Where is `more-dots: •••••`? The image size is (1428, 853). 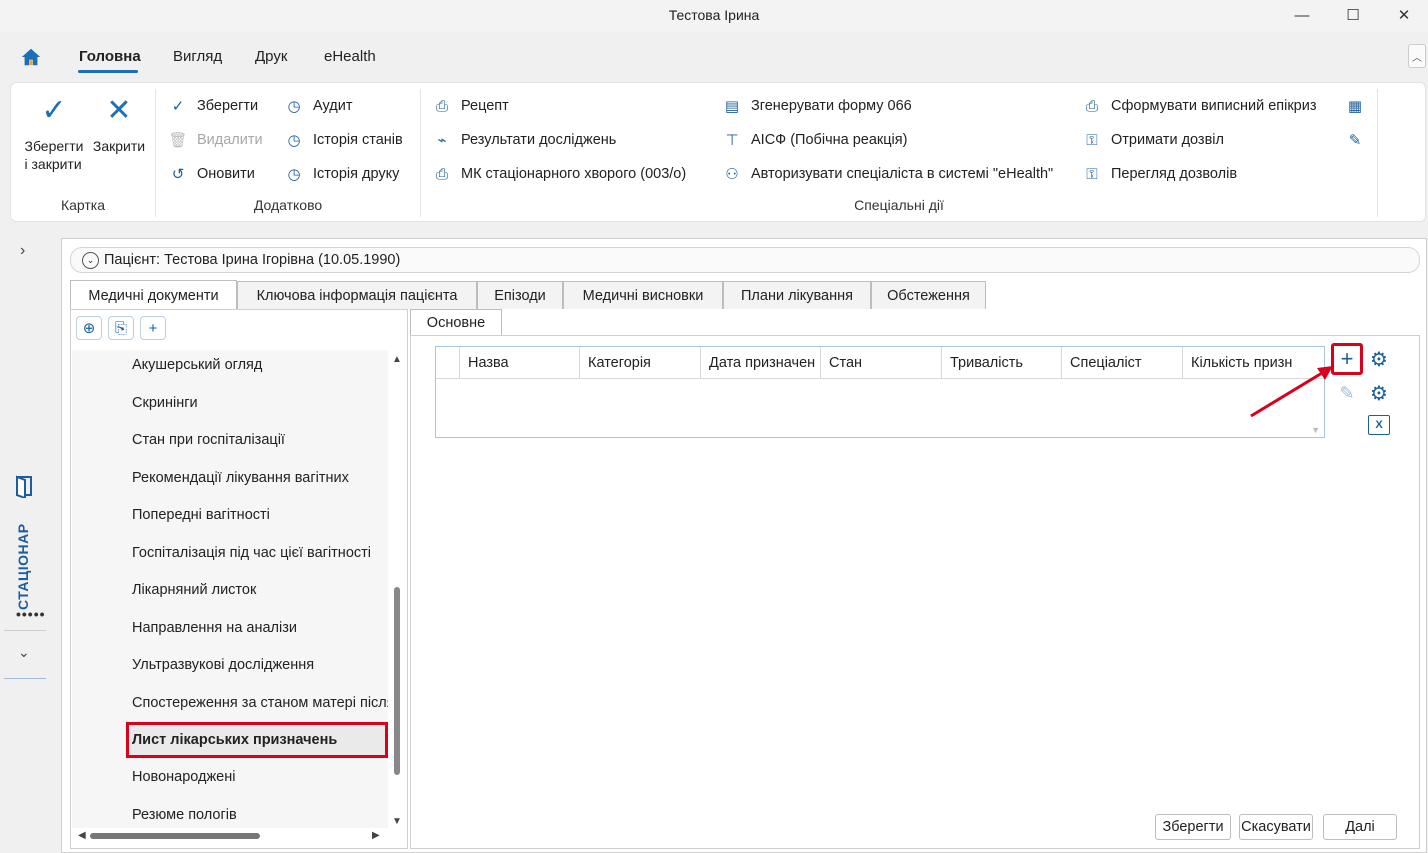
more-dots: ••••• is located at coordinates (31, 614).